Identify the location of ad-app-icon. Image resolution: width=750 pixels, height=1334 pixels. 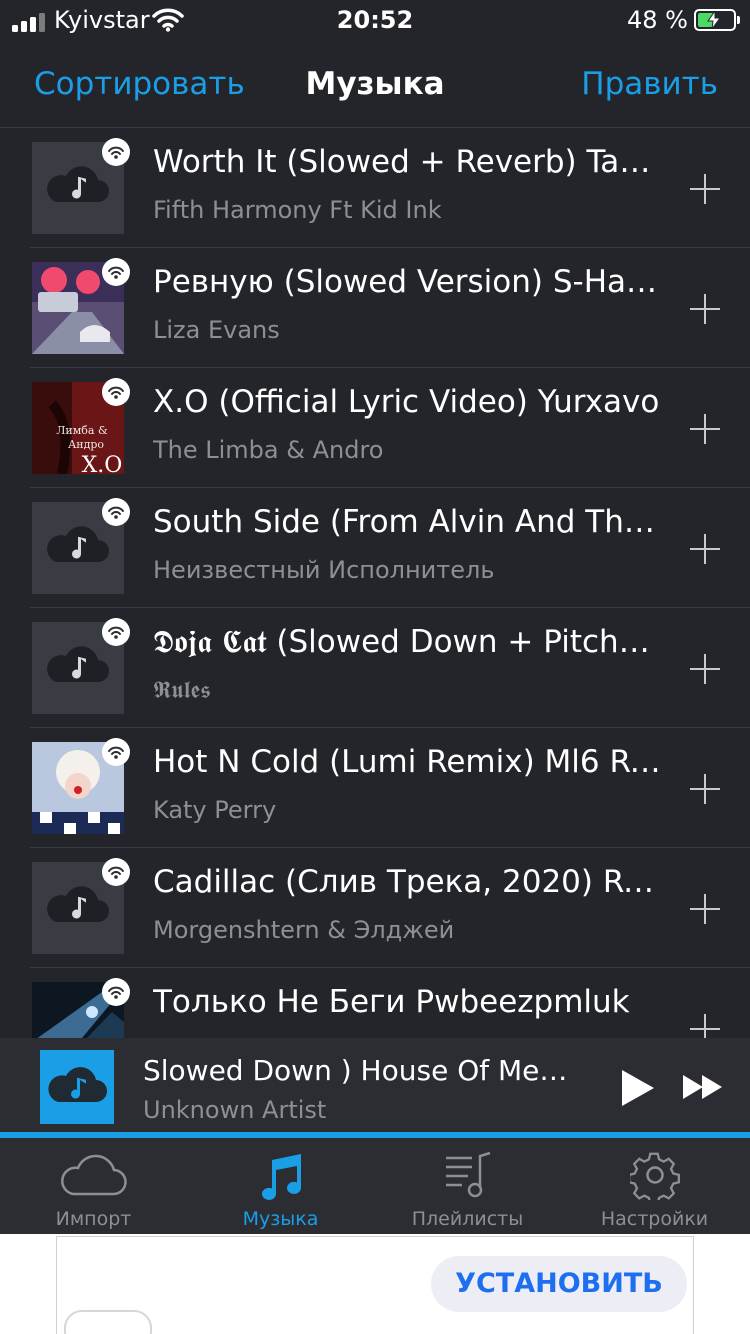
(108, 1322).